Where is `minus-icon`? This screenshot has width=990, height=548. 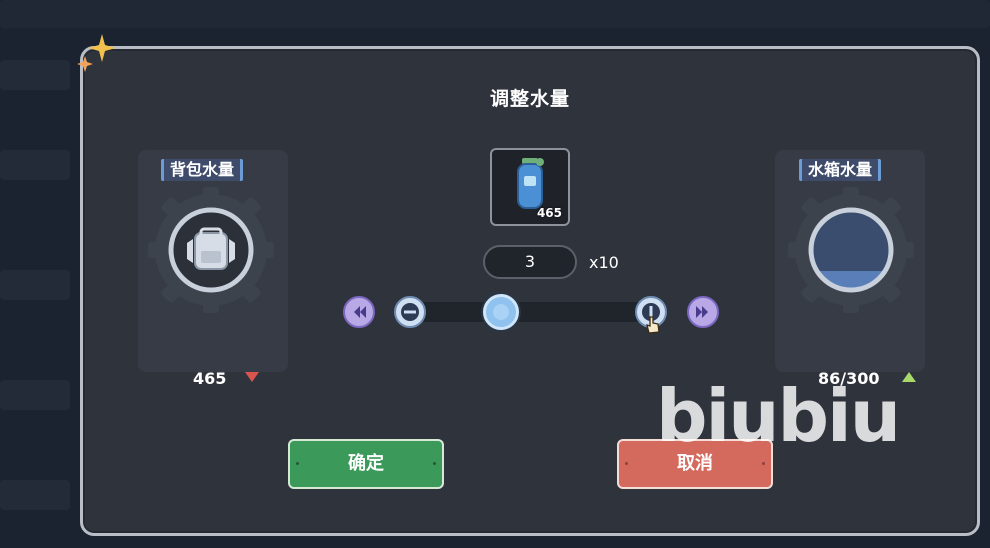
minus-icon is located at coordinates (410, 312).